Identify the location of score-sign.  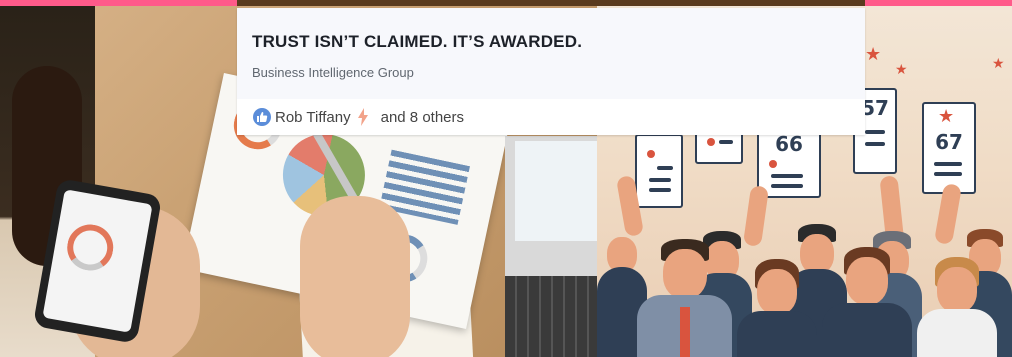
(659, 171).